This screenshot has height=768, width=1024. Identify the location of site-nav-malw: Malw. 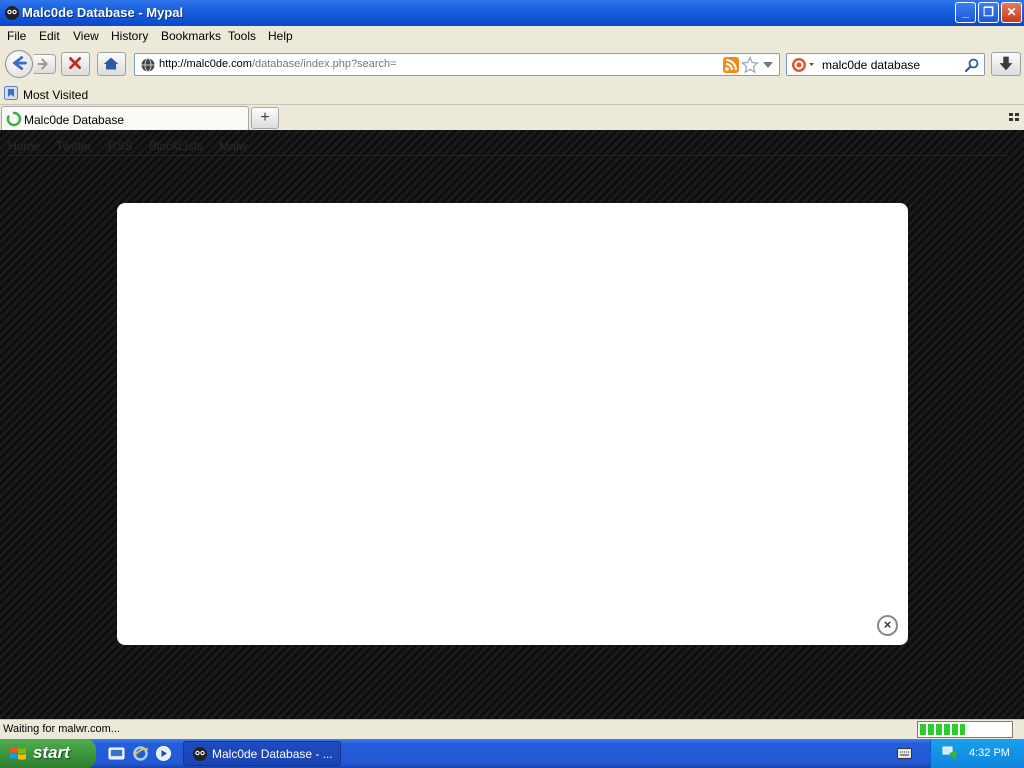
(233, 146).